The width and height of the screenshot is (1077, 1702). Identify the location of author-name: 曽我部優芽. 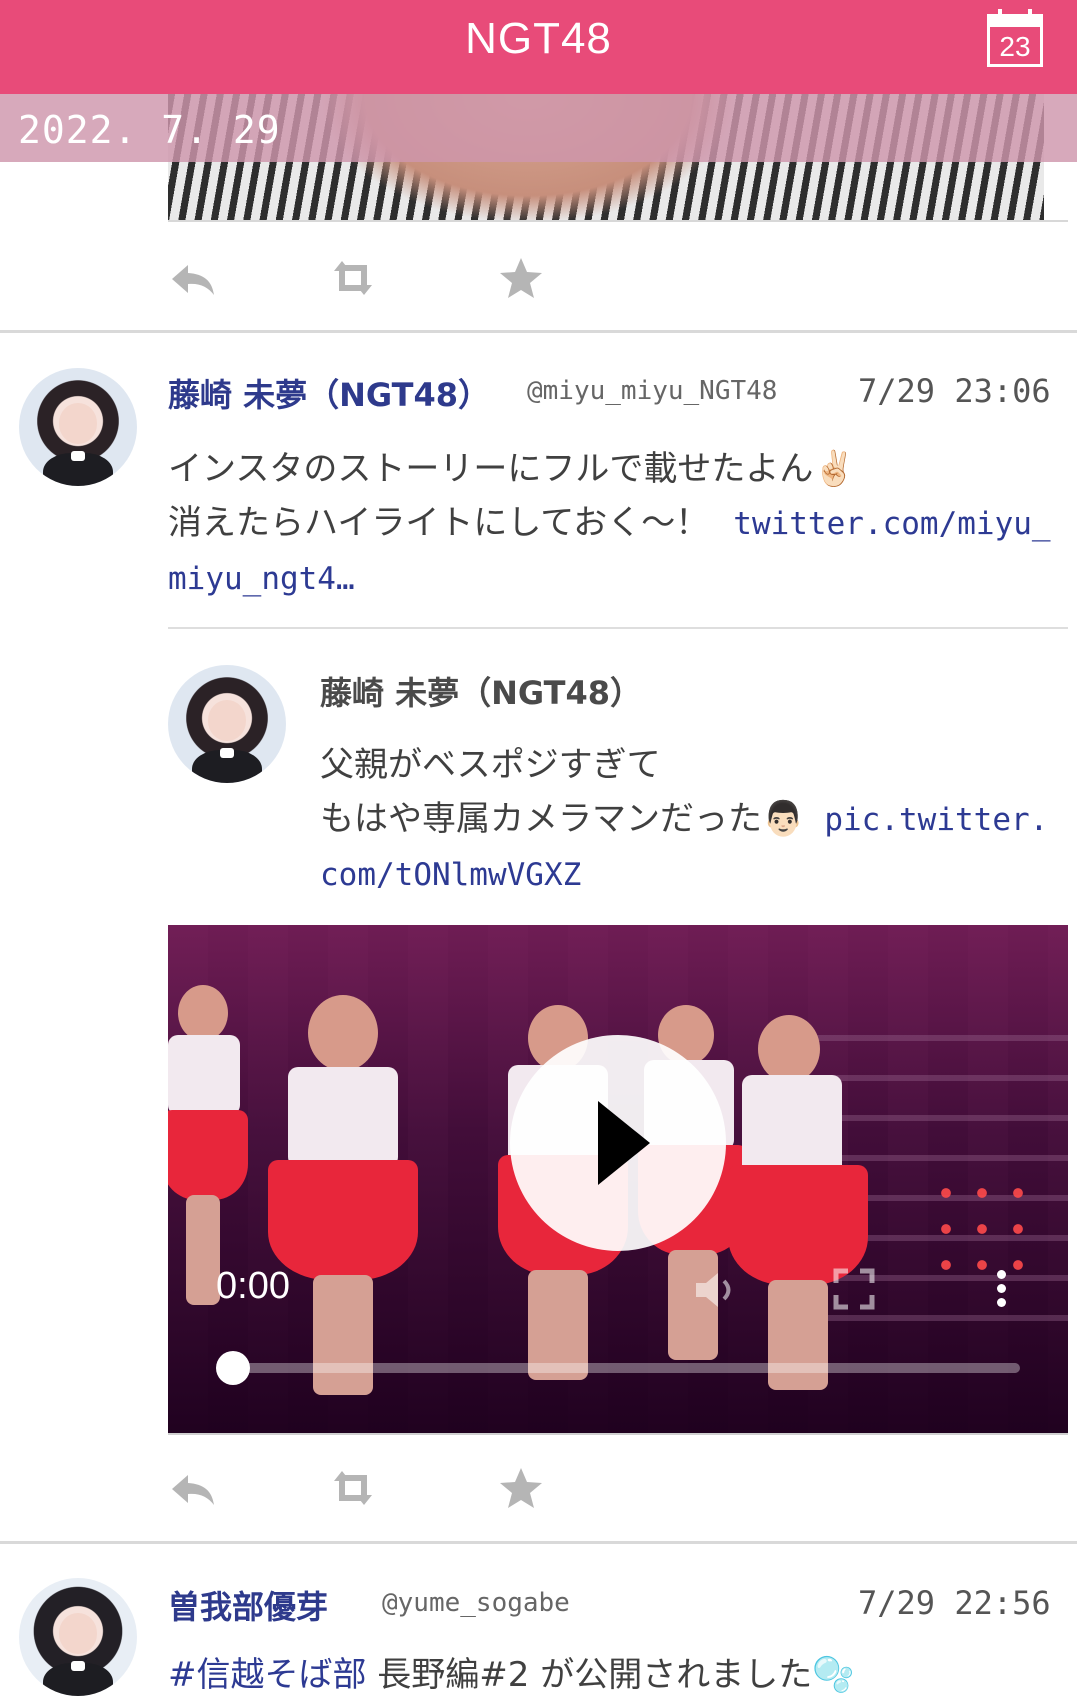
(248, 1605).